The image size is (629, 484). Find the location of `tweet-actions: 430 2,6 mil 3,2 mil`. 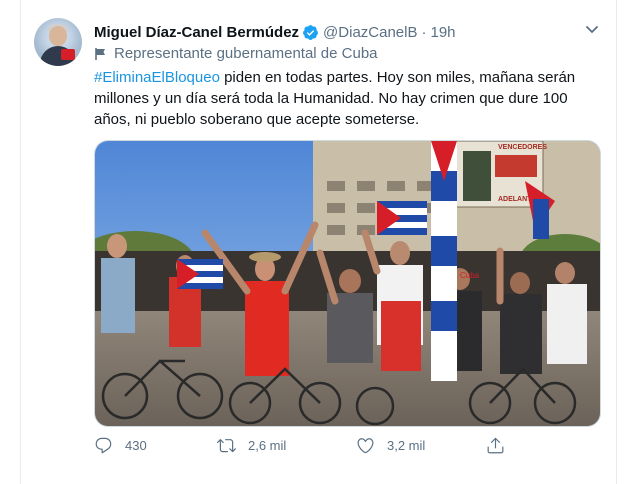

tweet-actions: 430 2,6 mil 3,2 mil is located at coordinates (346, 448).